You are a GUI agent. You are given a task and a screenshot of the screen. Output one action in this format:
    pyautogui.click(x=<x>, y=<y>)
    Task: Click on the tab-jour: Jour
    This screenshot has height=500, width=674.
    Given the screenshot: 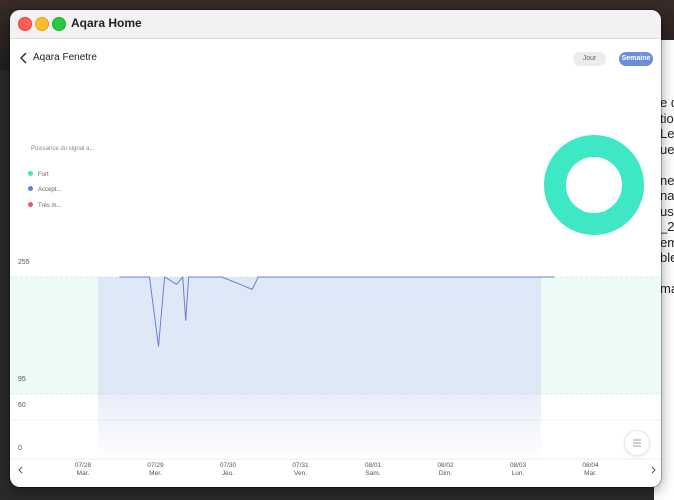 What is the action you would take?
    pyautogui.click(x=589, y=59)
    